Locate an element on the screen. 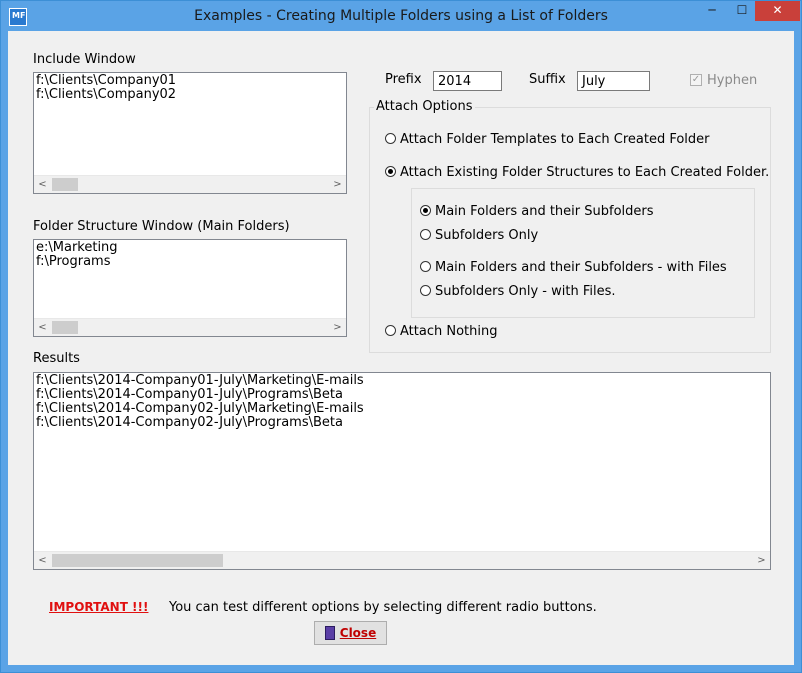 The height and width of the screenshot is (673, 802). radio-attach-nothing: Attach Nothing is located at coordinates (441, 332).